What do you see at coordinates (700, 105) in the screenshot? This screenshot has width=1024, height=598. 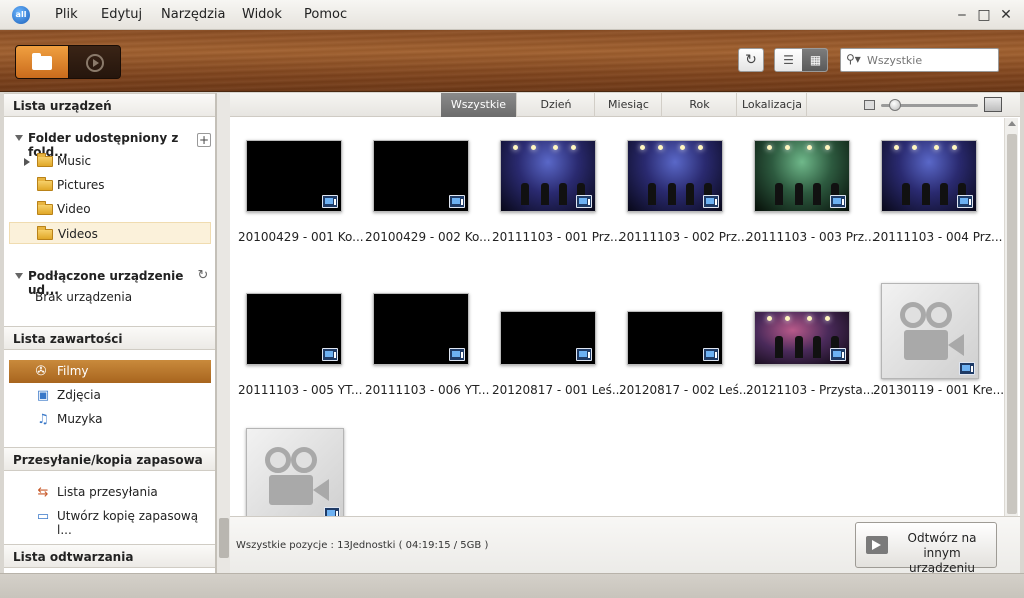 I see `tab-year: Rok` at bounding box center [700, 105].